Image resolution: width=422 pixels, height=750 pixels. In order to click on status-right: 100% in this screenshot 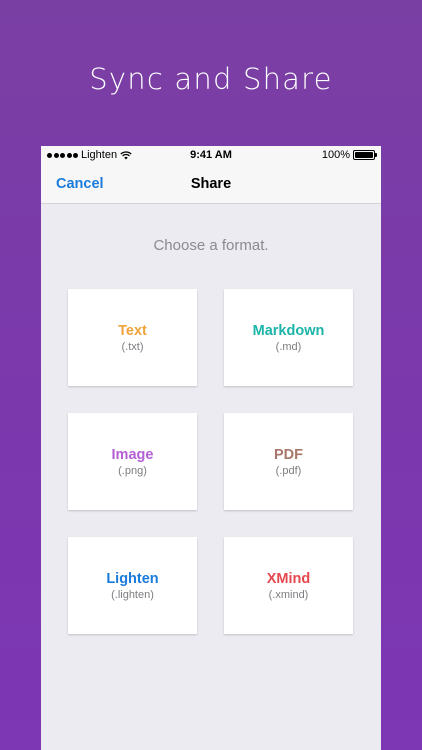, I will do `click(349, 155)`.